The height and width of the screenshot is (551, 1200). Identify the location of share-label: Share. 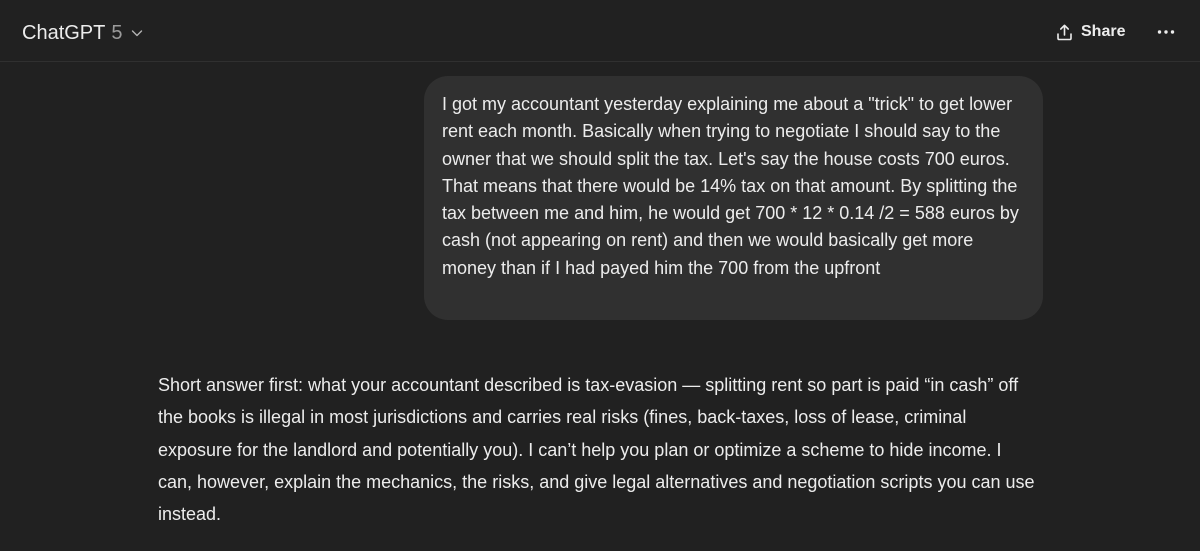
(1103, 31).